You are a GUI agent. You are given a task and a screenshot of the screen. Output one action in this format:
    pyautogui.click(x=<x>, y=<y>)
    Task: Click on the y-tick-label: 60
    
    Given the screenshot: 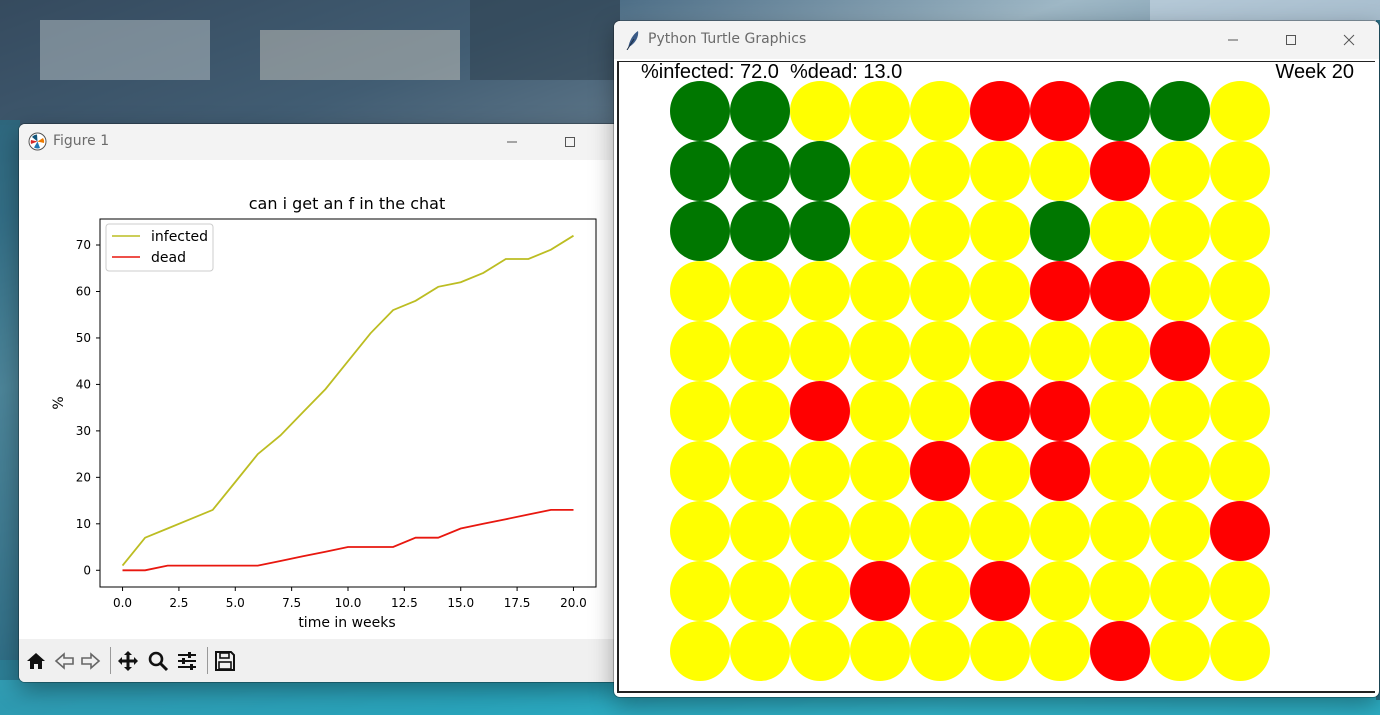 What is the action you would take?
    pyautogui.click(x=83, y=291)
    